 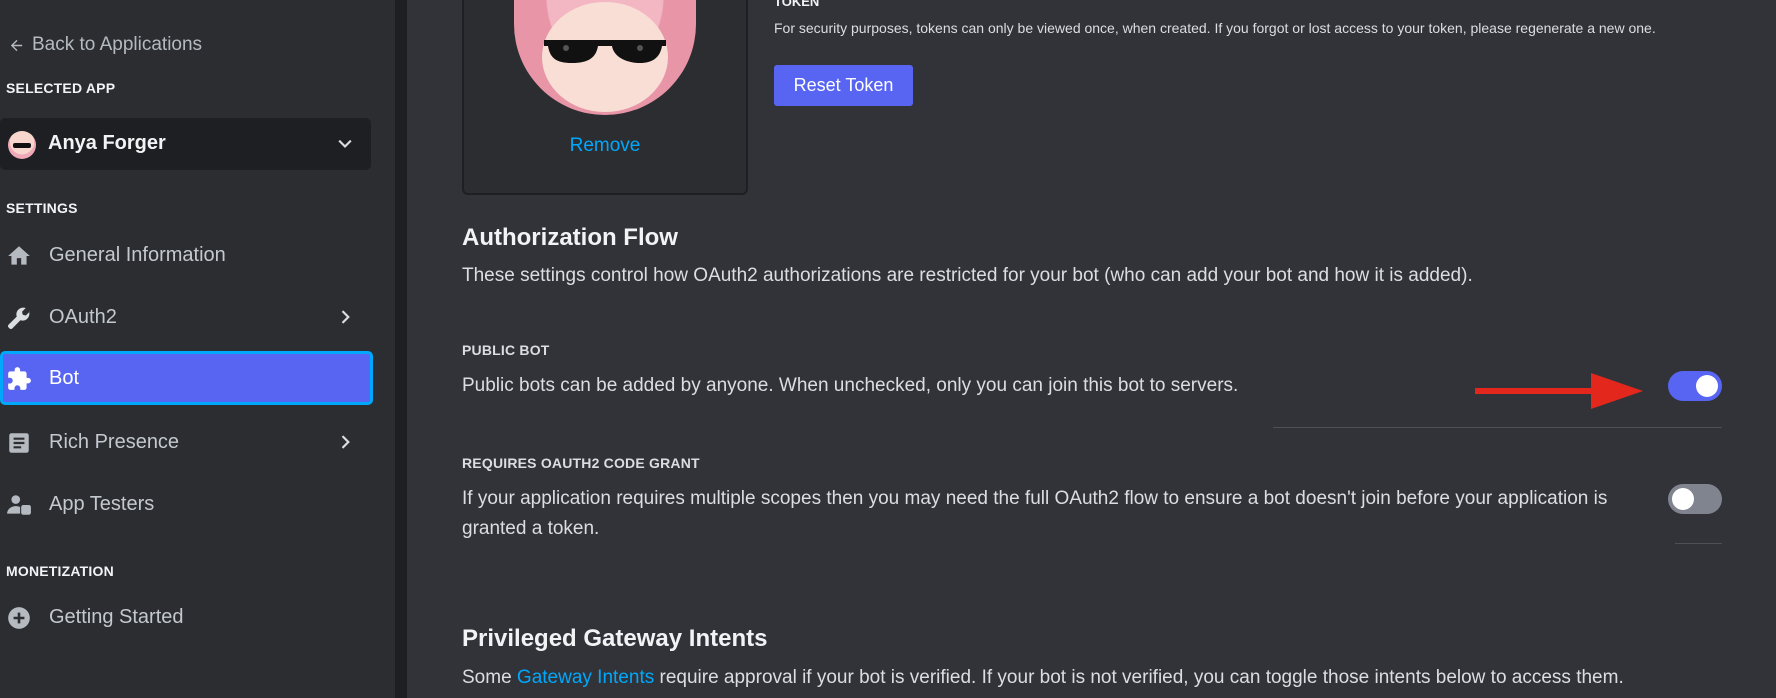 I want to click on authorization-flow-title: Authorization Flow, so click(x=570, y=237).